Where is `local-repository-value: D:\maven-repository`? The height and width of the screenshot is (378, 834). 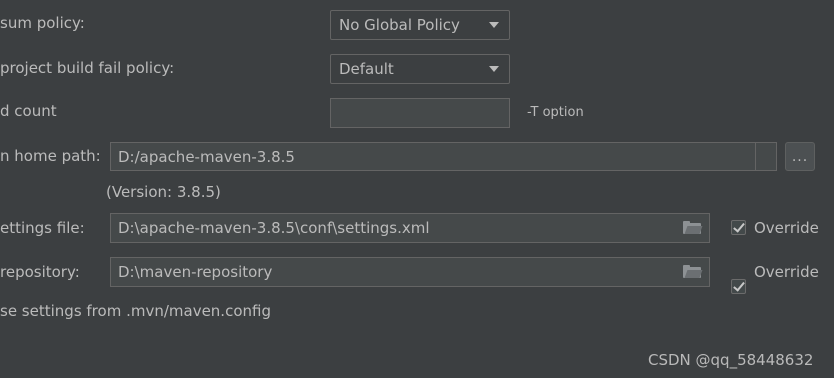 local-repository-value: D:\maven-repository is located at coordinates (195, 272).